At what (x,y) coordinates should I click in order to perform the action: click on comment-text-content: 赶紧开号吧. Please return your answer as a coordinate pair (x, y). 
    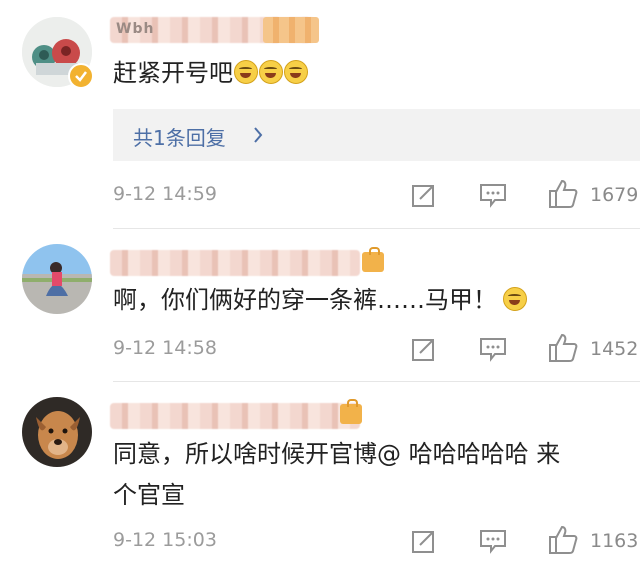
    Looking at the image, I should click on (173, 73).